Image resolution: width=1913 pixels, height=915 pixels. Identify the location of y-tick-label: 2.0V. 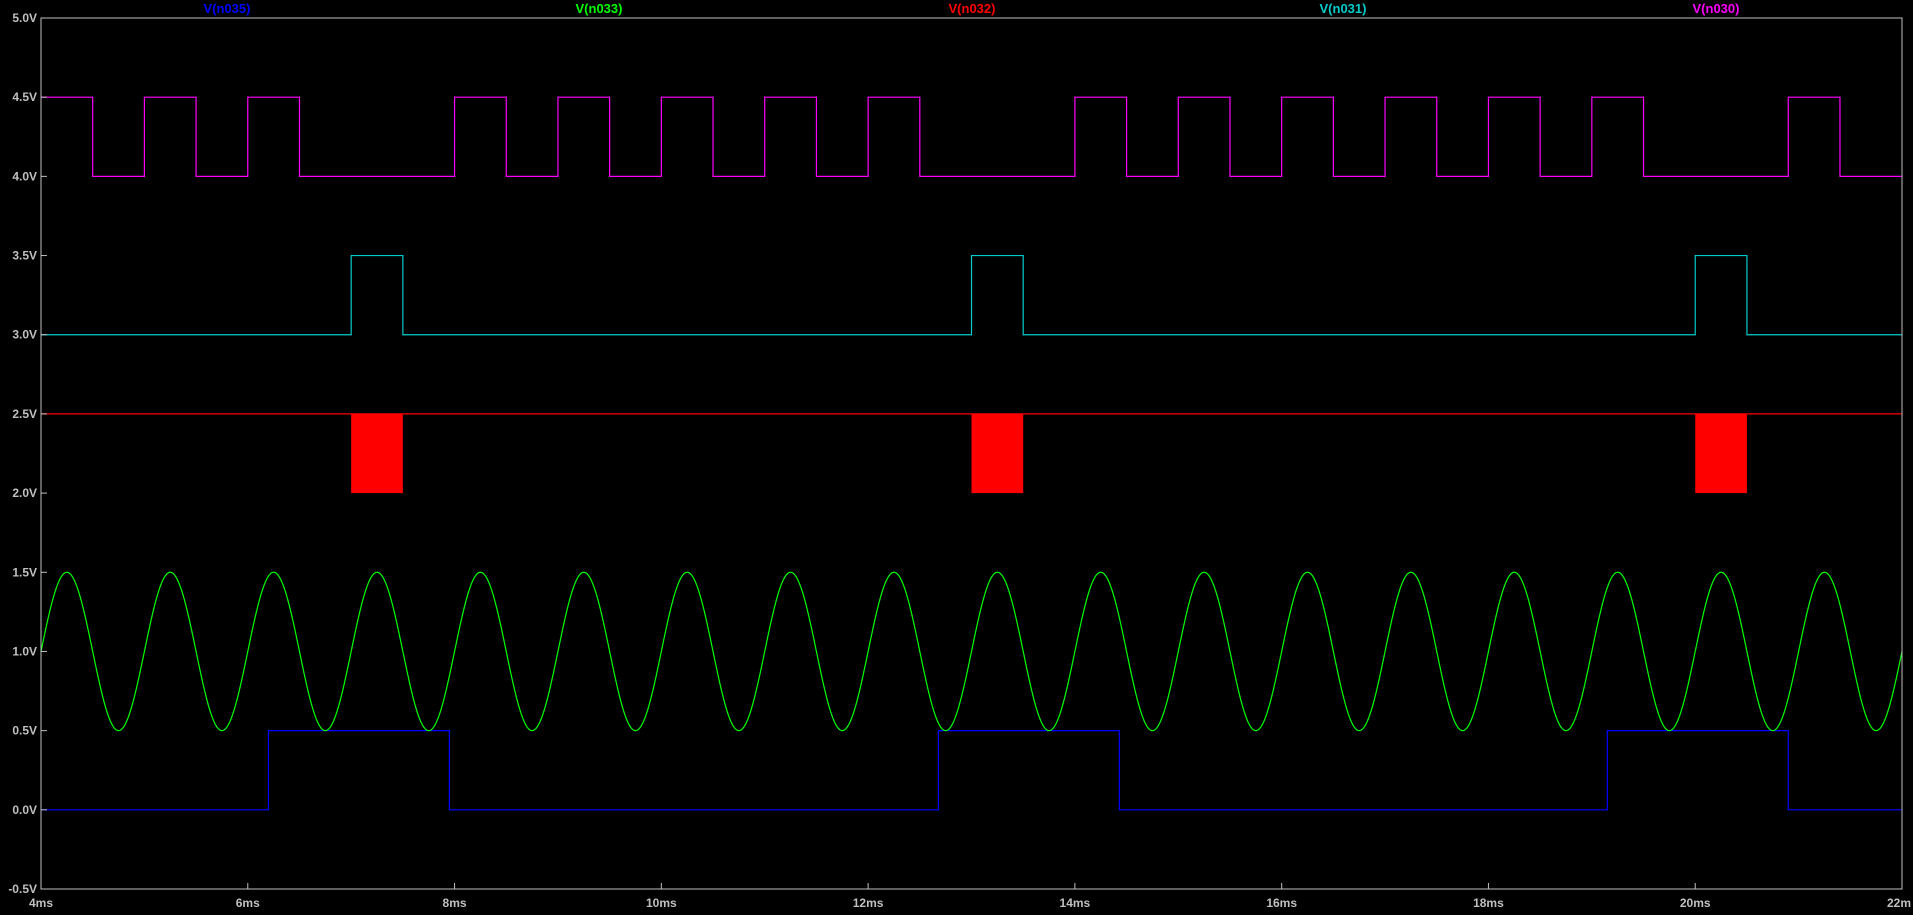
(24, 493).